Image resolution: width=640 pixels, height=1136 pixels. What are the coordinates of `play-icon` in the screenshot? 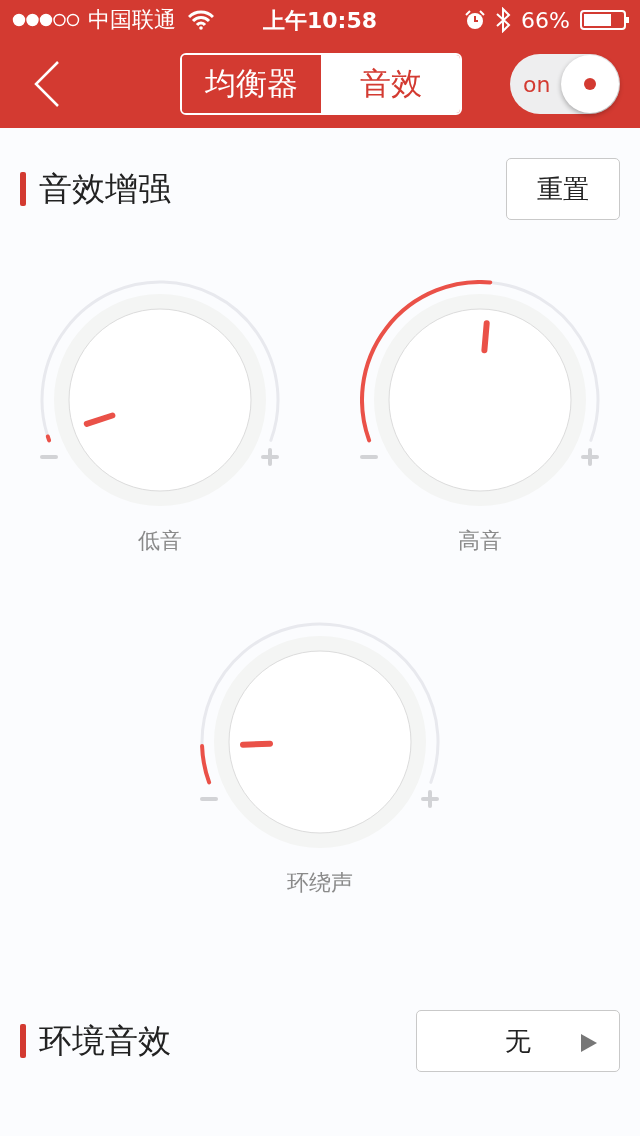 It's located at (589, 1043).